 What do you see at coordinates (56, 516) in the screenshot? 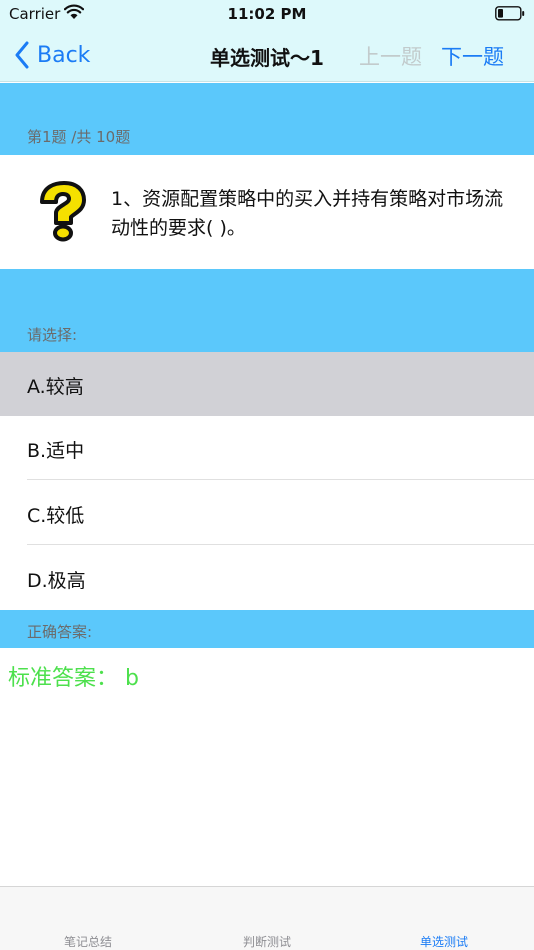
I see `option-c-label: C.较低` at bounding box center [56, 516].